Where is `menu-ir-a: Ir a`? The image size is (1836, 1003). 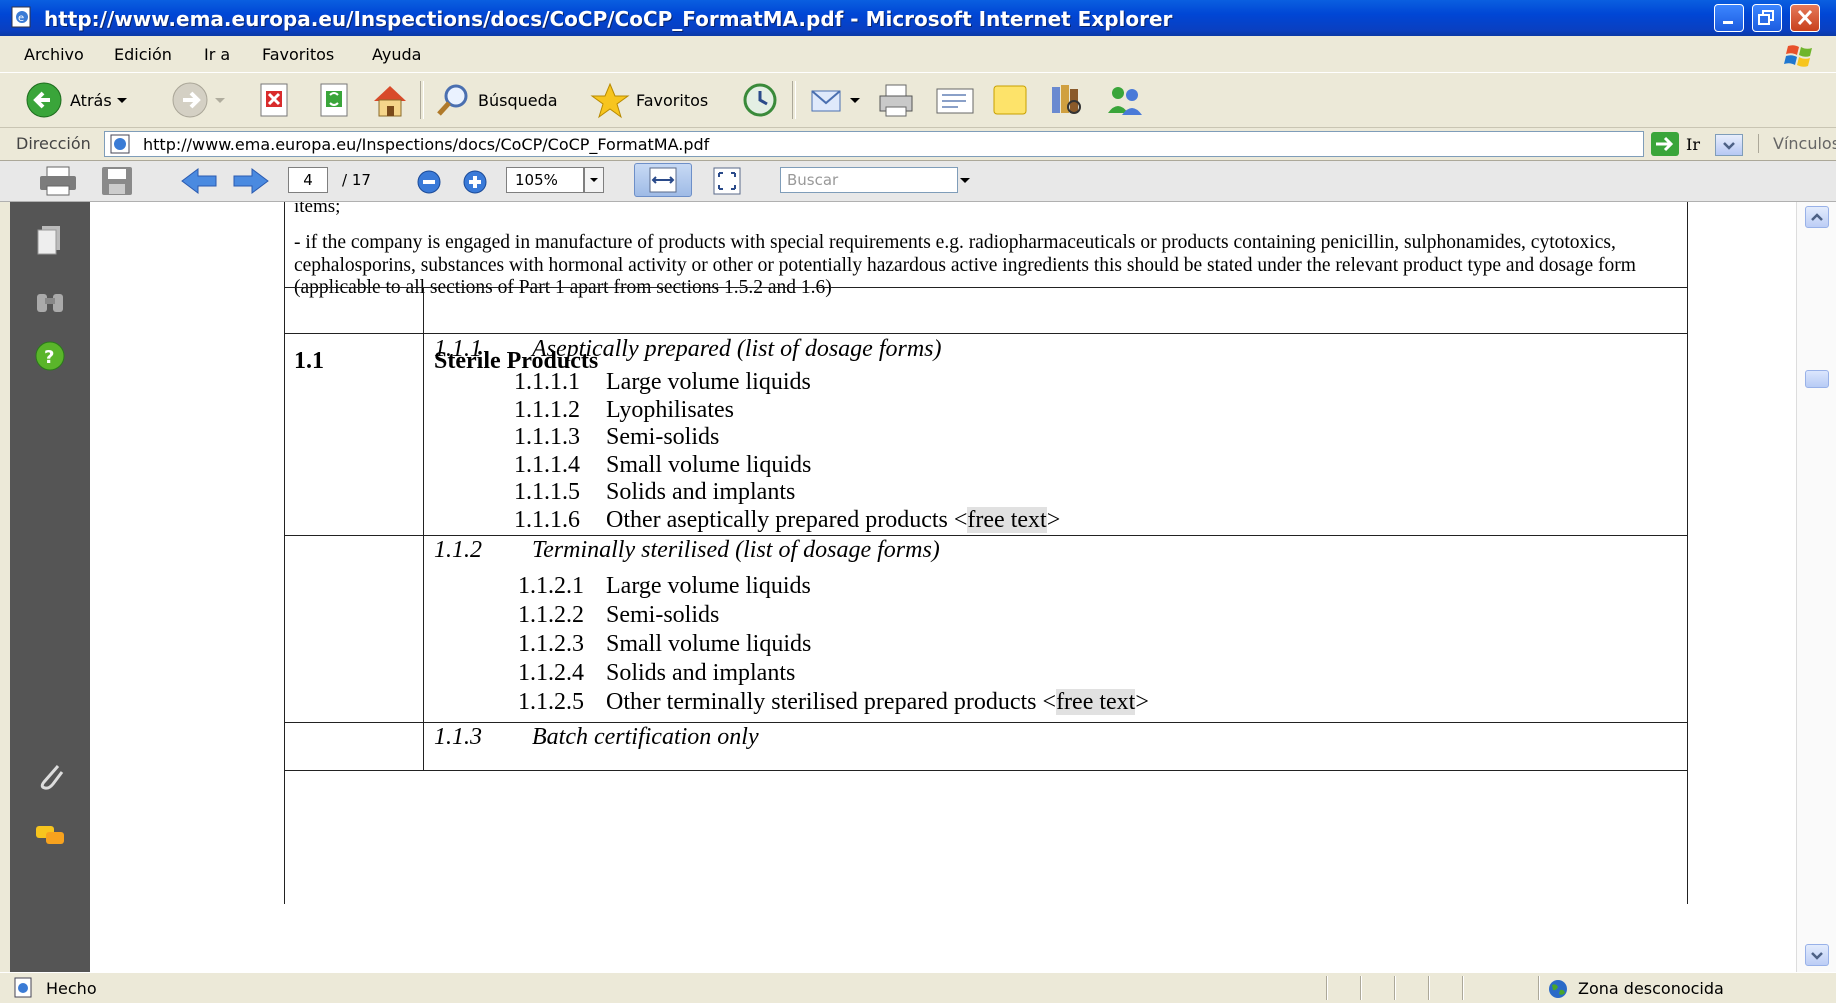 menu-ir-a: Ir a is located at coordinates (217, 54).